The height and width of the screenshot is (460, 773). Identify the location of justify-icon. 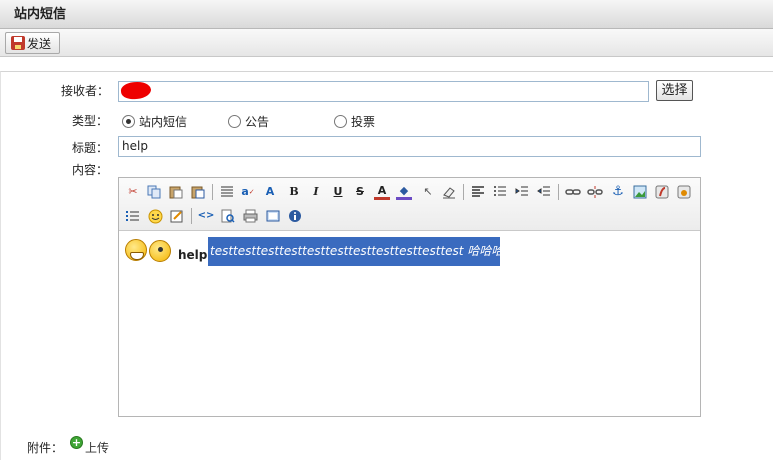
(227, 192).